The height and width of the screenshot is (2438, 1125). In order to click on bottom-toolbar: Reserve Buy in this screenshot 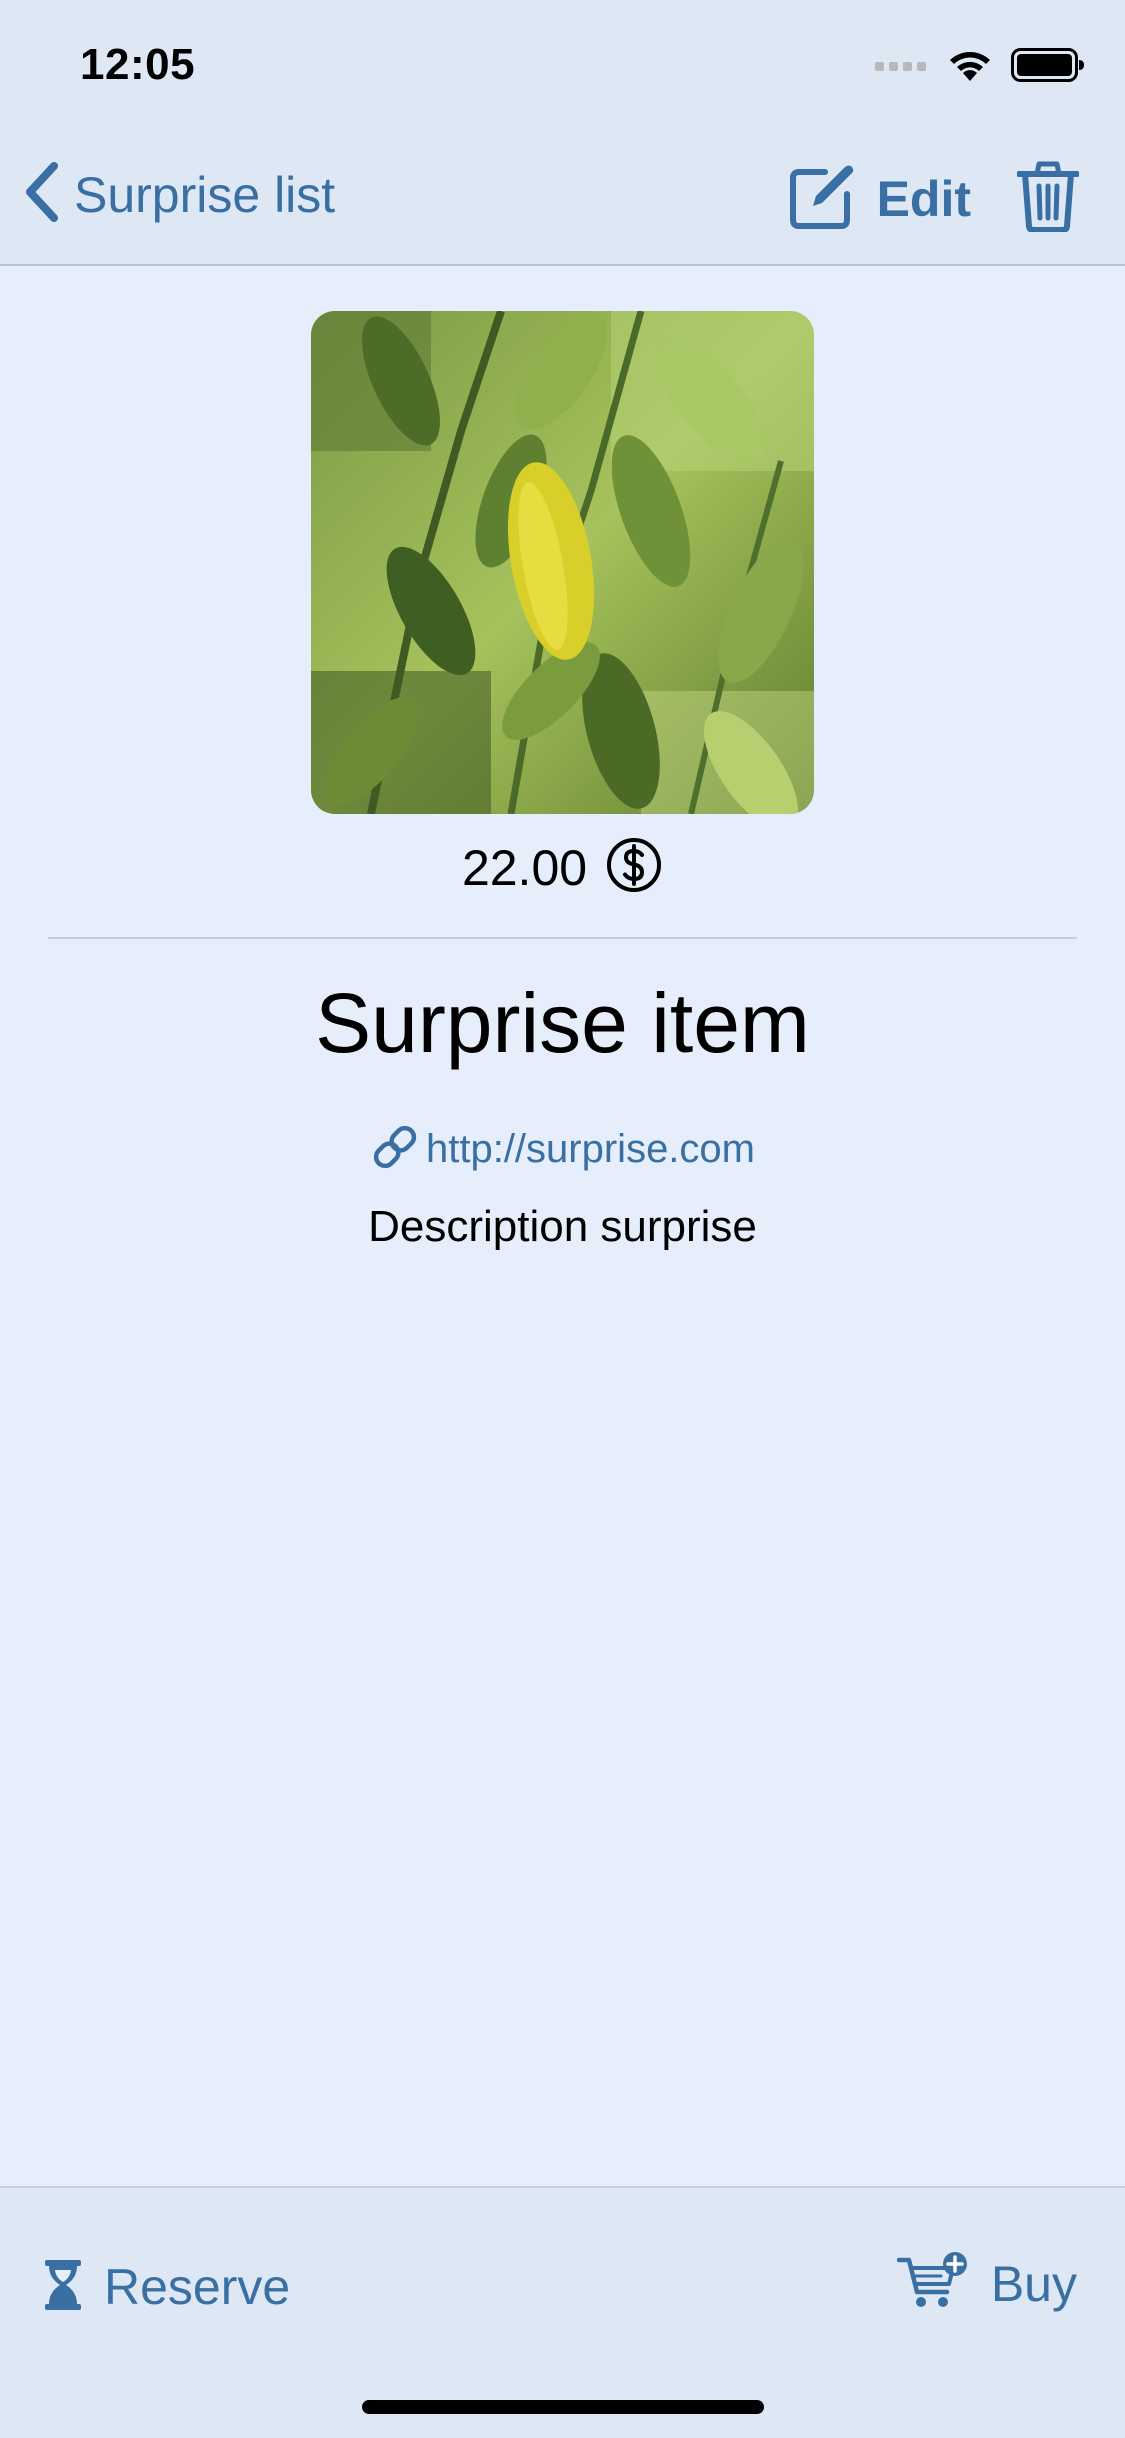, I will do `click(562, 2312)`.